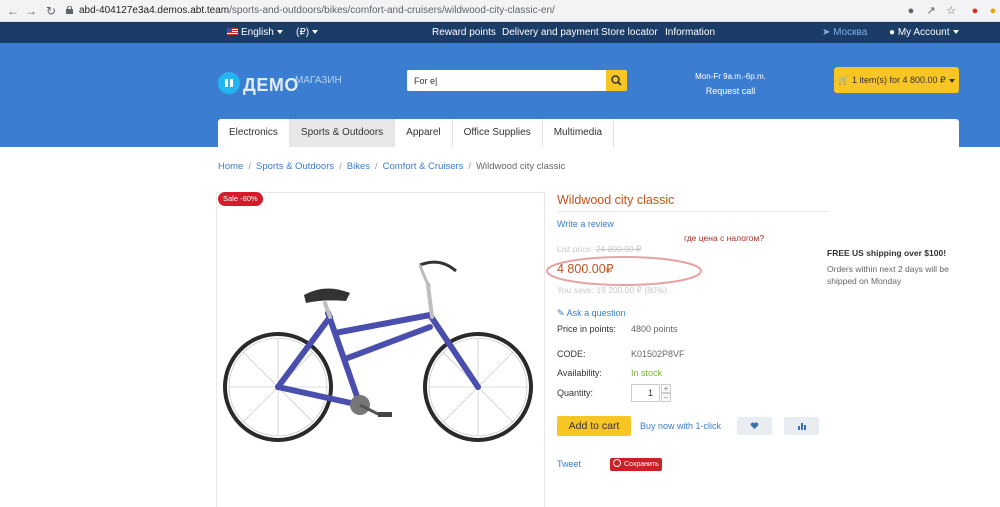 The image size is (1000, 507). I want to click on title-divider, so click(692, 211).